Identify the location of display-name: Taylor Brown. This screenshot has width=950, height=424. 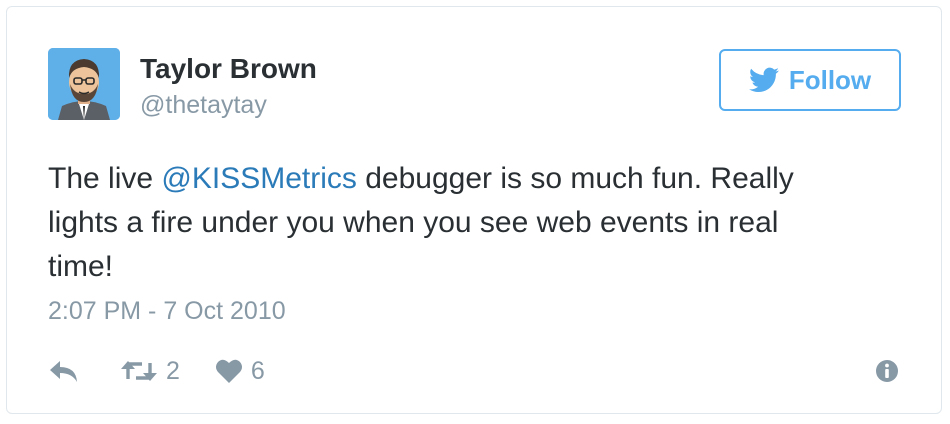
(228, 69).